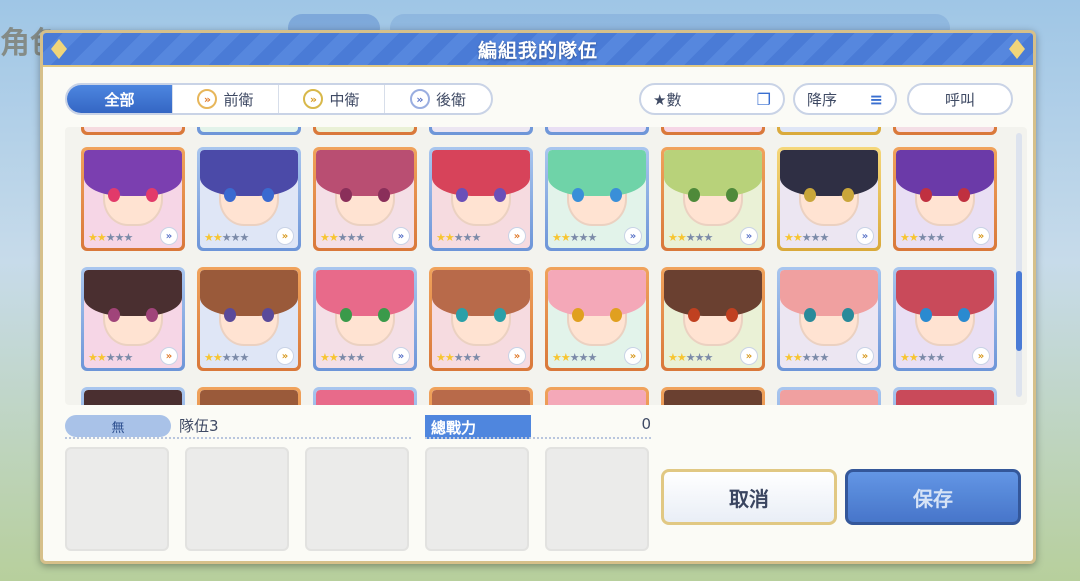 The image size is (1080, 581). I want to click on tab-front: » 前衛, so click(226, 99).